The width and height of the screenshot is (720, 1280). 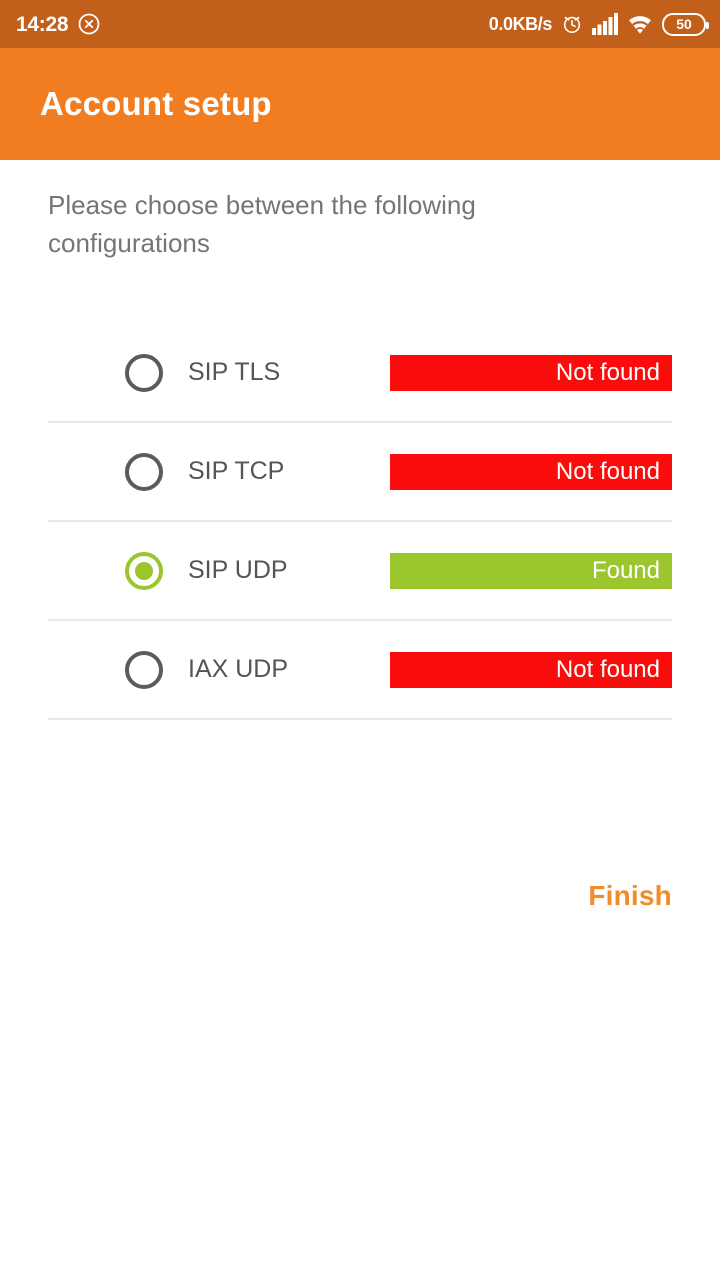 What do you see at coordinates (625, 570) in the screenshot?
I see `status-badge-label: Found` at bounding box center [625, 570].